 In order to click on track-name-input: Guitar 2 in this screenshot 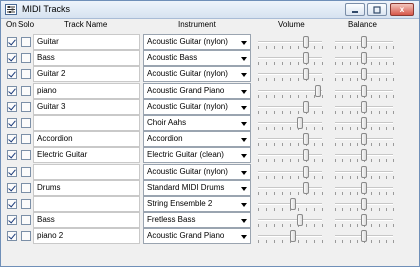, I will do `click(86, 74)`.